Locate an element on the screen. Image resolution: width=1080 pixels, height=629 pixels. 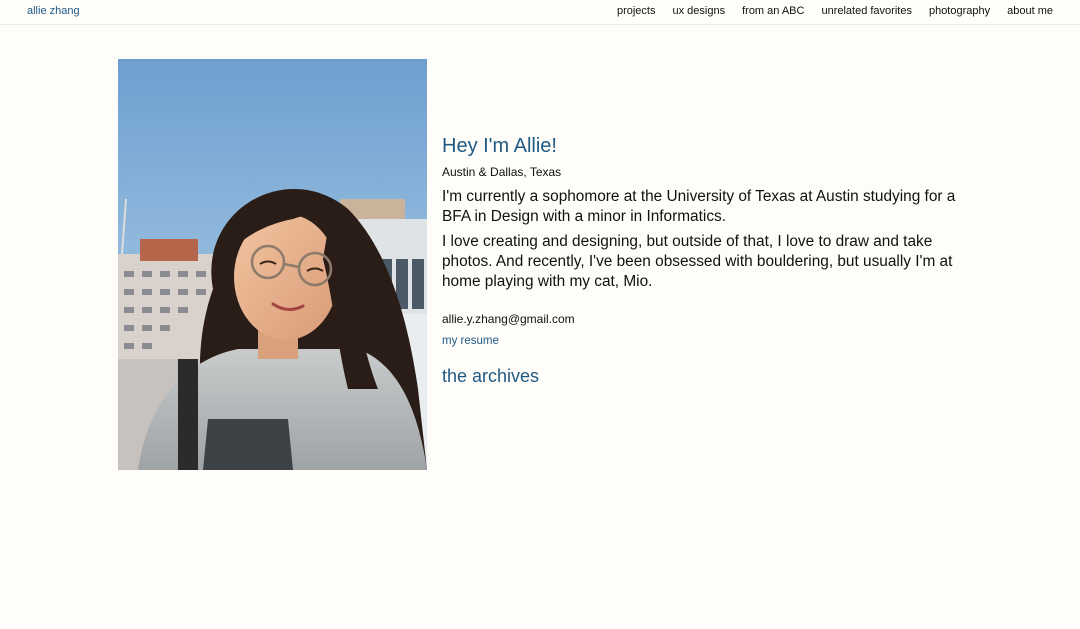
nav-link-from-an-abc: from an ABC is located at coordinates (773, 11).